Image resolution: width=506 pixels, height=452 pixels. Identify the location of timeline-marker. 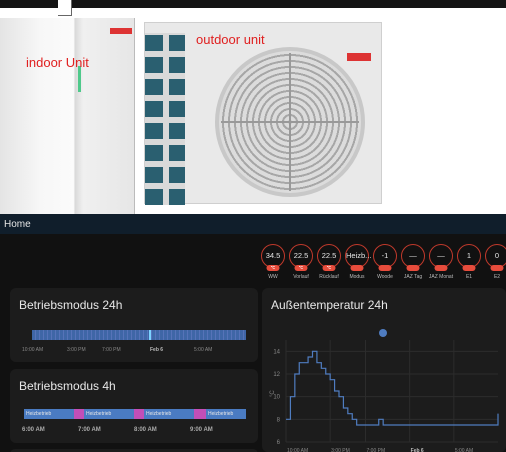
(150, 335).